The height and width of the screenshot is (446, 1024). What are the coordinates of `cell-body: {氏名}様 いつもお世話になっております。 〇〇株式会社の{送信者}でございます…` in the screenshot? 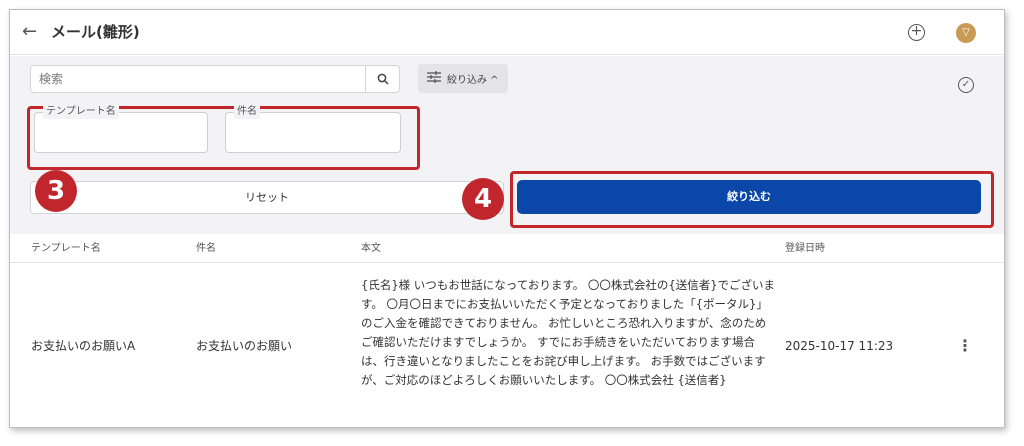 It's located at (568, 332).